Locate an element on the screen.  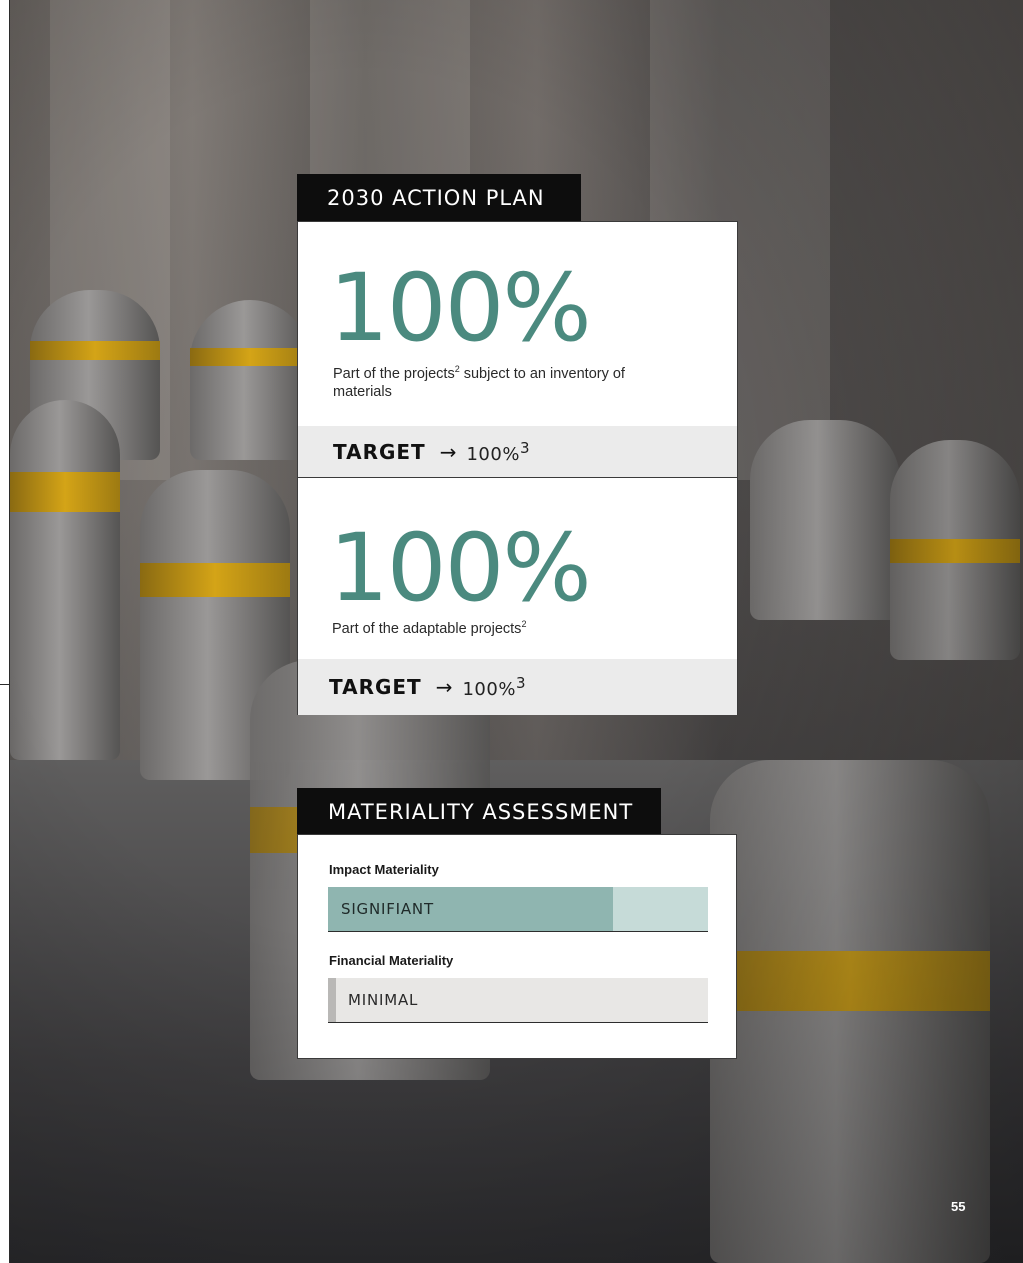
materiality-title: MATERIALITY ASSESSMENT is located at coordinates (481, 811).